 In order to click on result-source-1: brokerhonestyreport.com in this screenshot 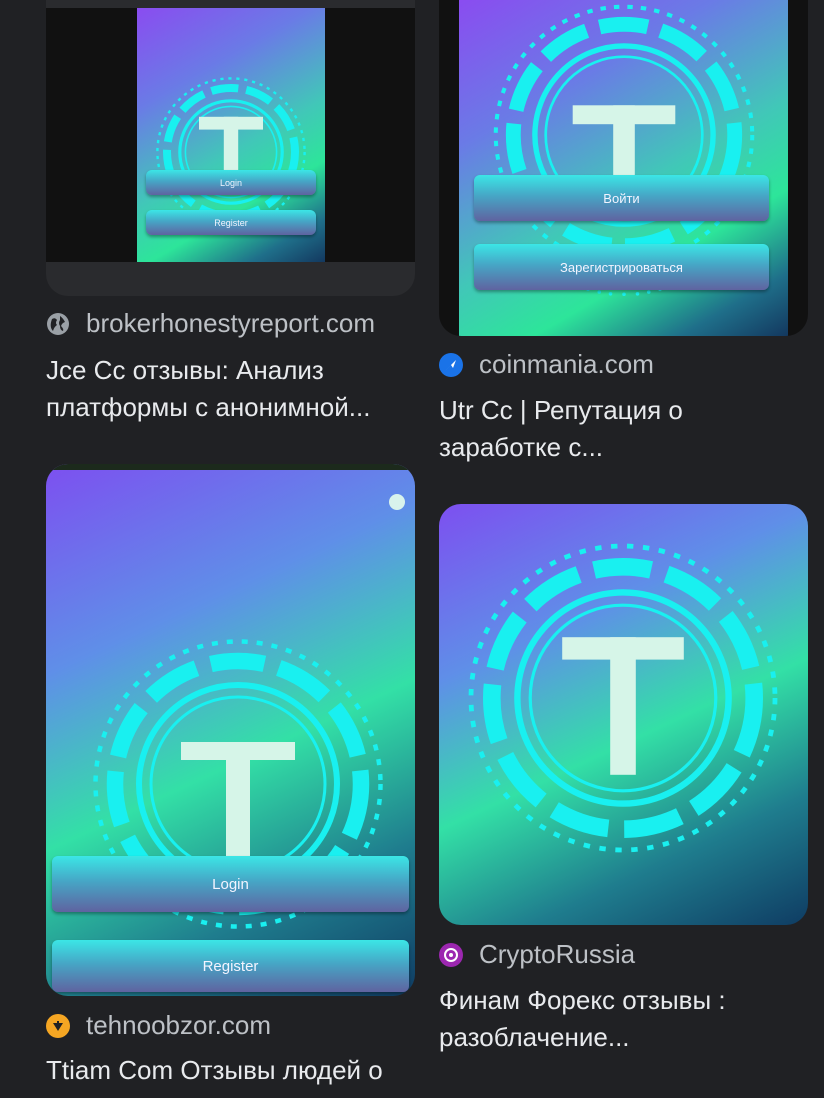, I will do `click(210, 323)`.